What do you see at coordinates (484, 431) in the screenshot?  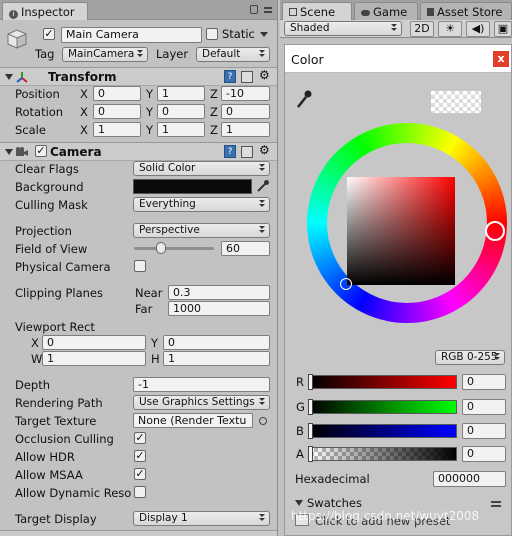 I see `b-field: 0` at bounding box center [484, 431].